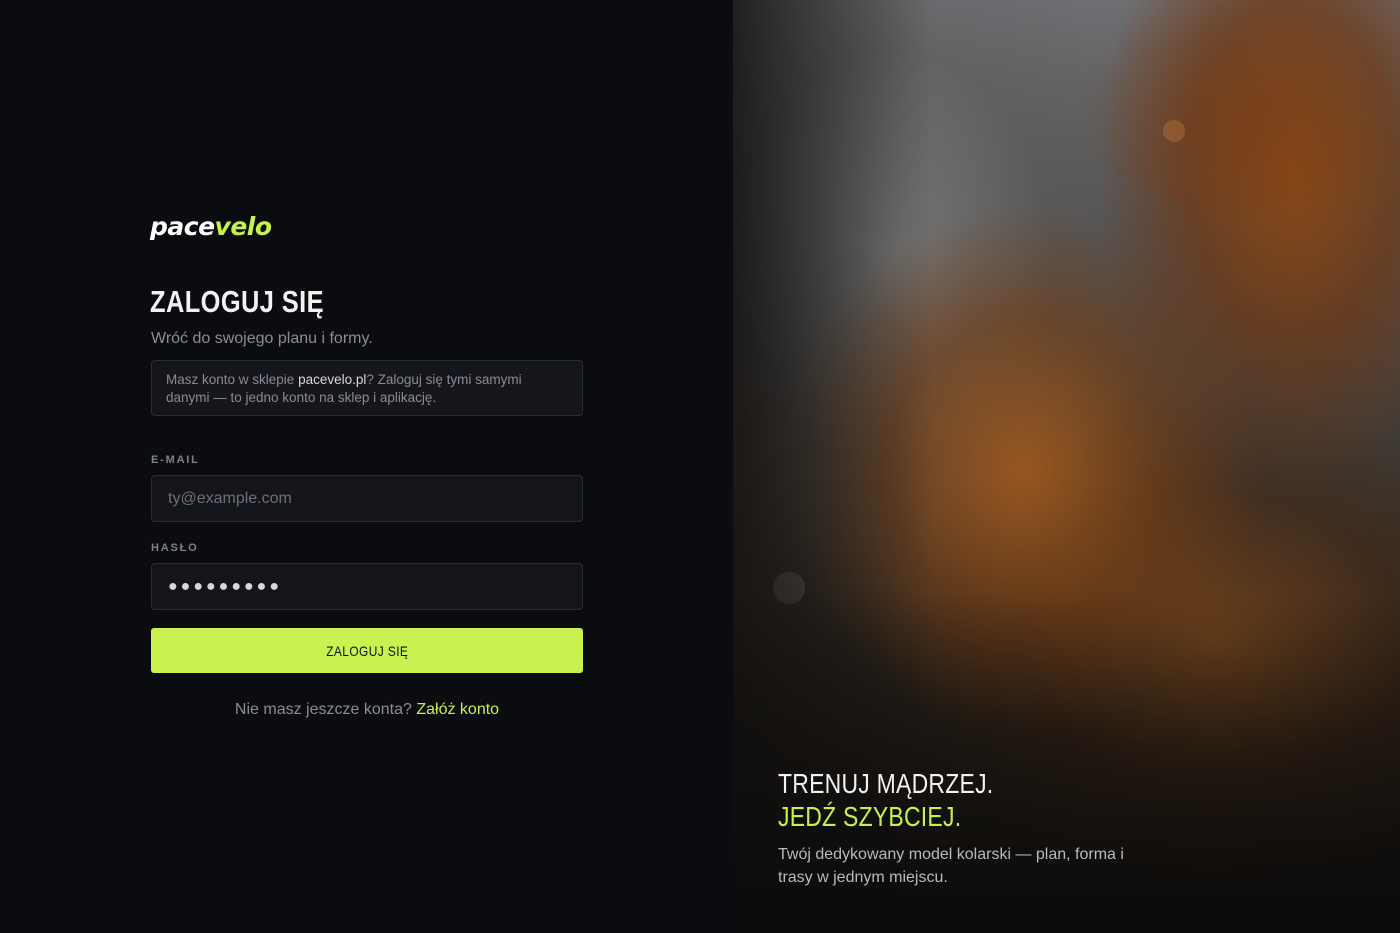 This screenshot has height=933, width=1400. What do you see at coordinates (237, 301) in the screenshot?
I see `page-title: ZALOGUJ SIĘ` at bounding box center [237, 301].